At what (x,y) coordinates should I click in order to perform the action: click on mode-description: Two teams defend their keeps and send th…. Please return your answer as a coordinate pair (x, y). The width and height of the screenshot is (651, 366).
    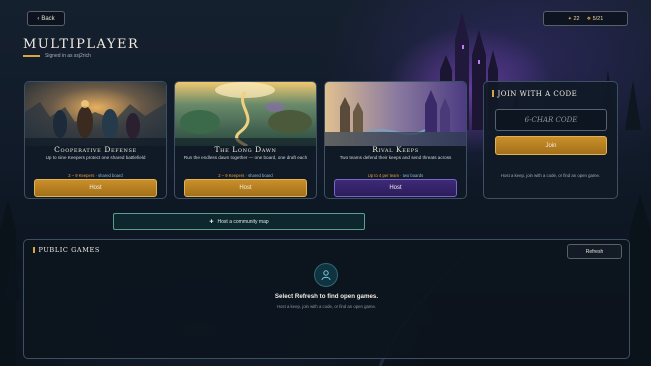
    Looking at the image, I should click on (395, 157).